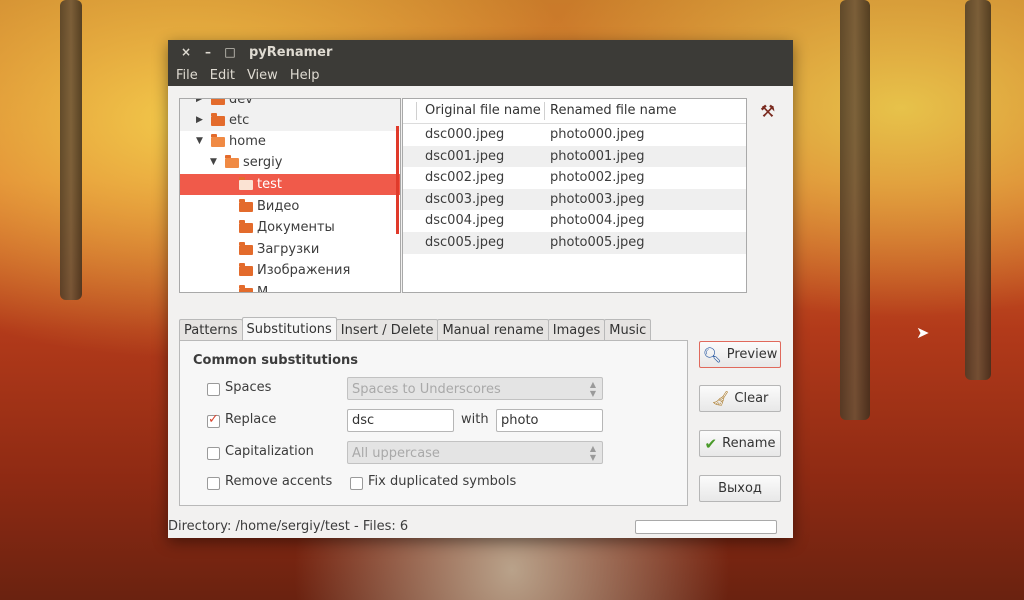 This screenshot has height=600, width=1024. Describe the element at coordinates (290, 227) in the screenshot. I see `tree-item-documents: Документы` at that location.